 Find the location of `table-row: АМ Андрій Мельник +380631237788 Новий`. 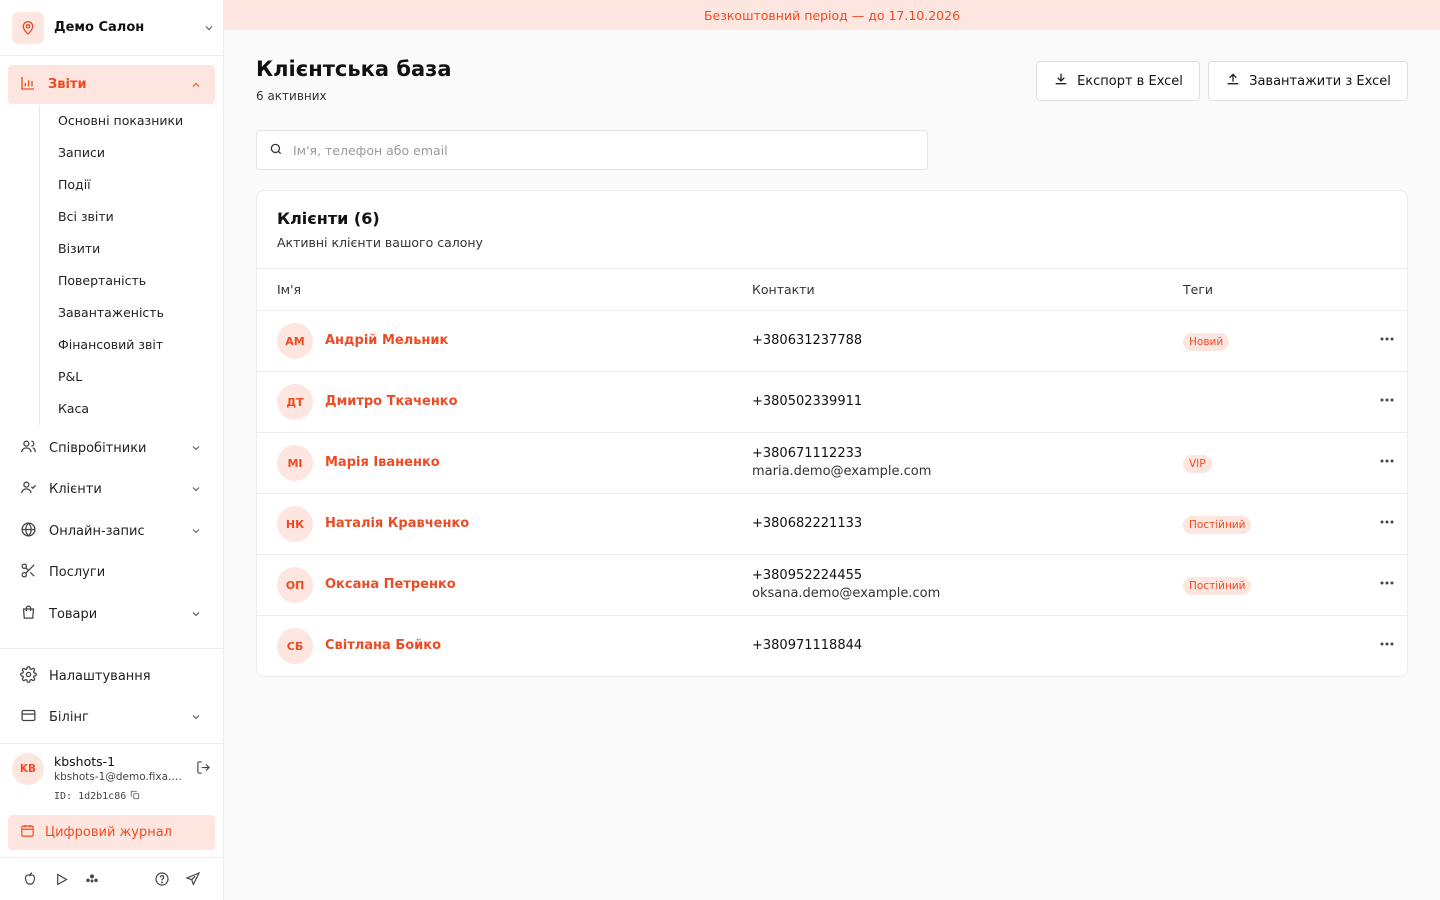

table-row: АМ Андрій Мельник +380631237788 Новий is located at coordinates (832, 341).